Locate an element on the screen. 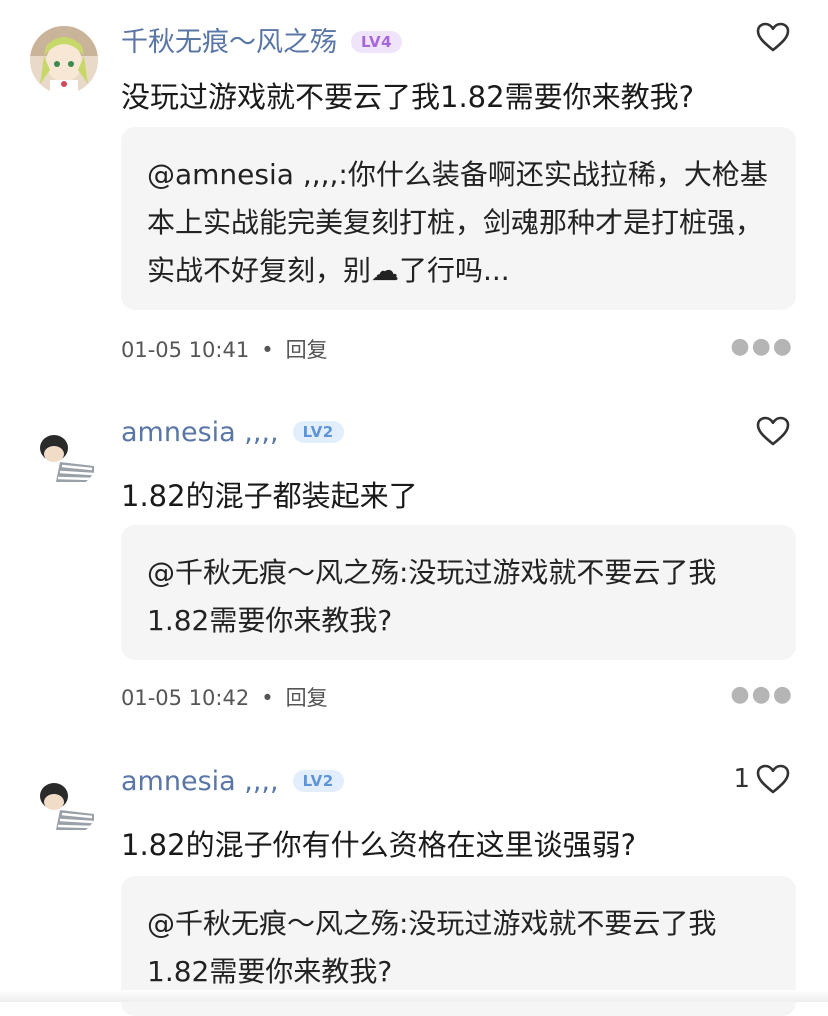 The image size is (828, 1016). like-count: 1 is located at coordinates (741, 779).